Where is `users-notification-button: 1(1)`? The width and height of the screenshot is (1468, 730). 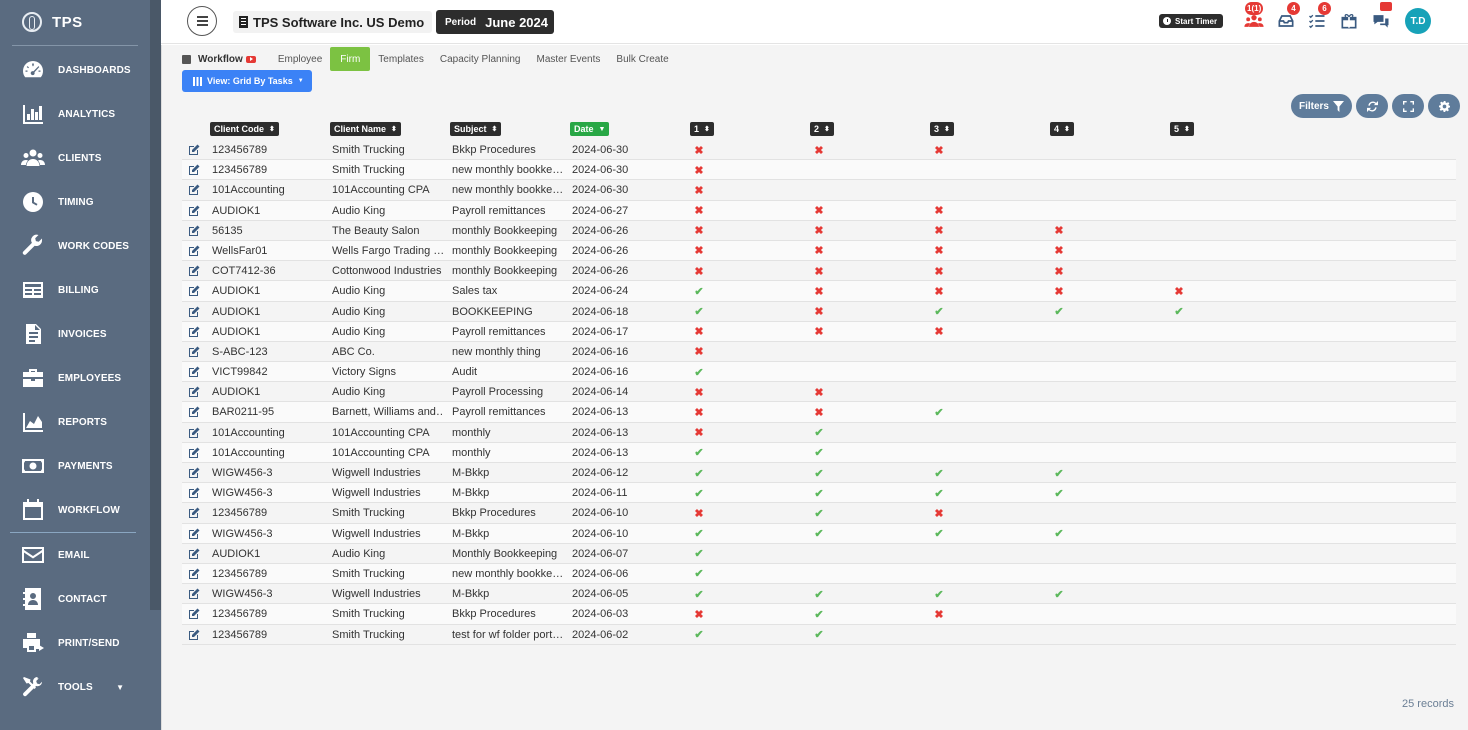
users-notification-button: 1(1) is located at coordinates (1254, 17).